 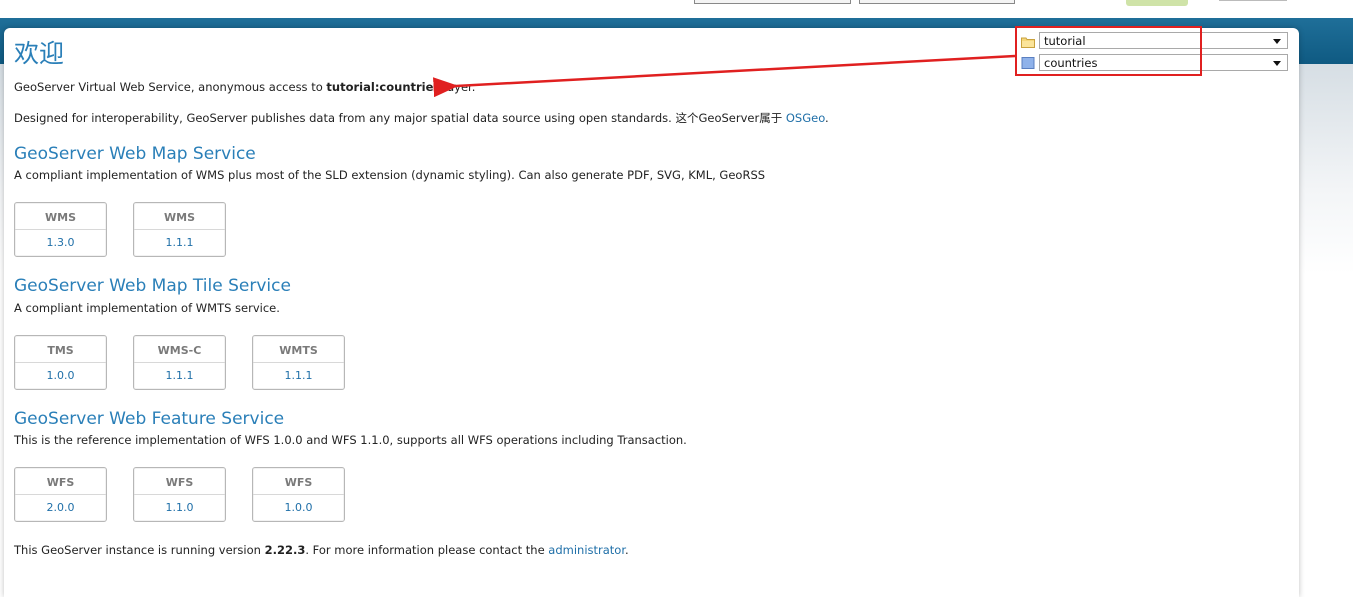 I want to click on annotation-highlight-box, so click(x=1108, y=51).